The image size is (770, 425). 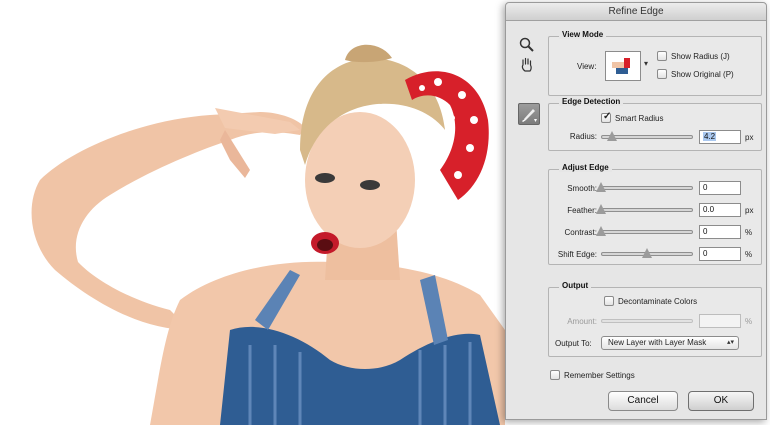 What do you see at coordinates (529, 114) in the screenshot?
I see `refine-radius-brush-icon` at bounding box center [529, 114].